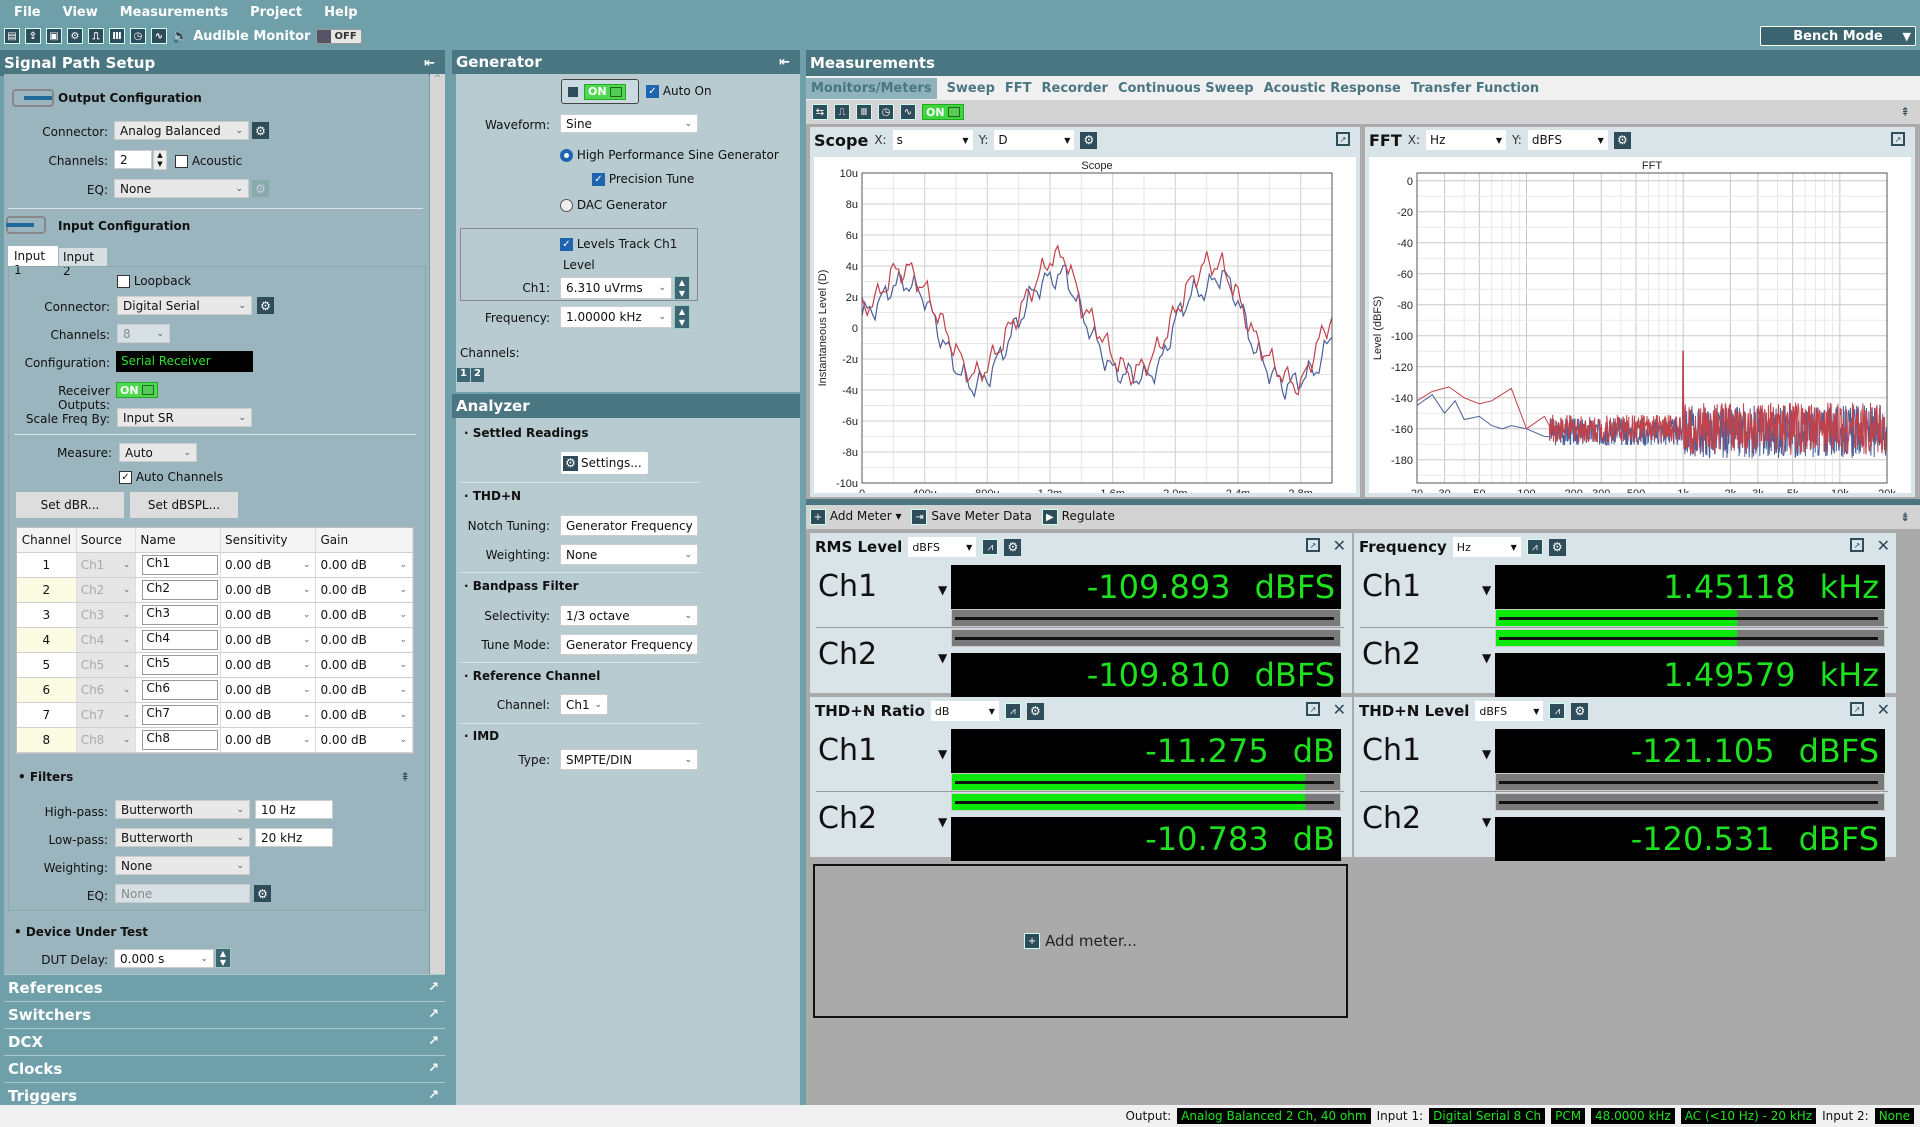 This screenshot has height=1127, width=1920. I want to click on level-stepper: ▲ ▼, so click(682, 288).